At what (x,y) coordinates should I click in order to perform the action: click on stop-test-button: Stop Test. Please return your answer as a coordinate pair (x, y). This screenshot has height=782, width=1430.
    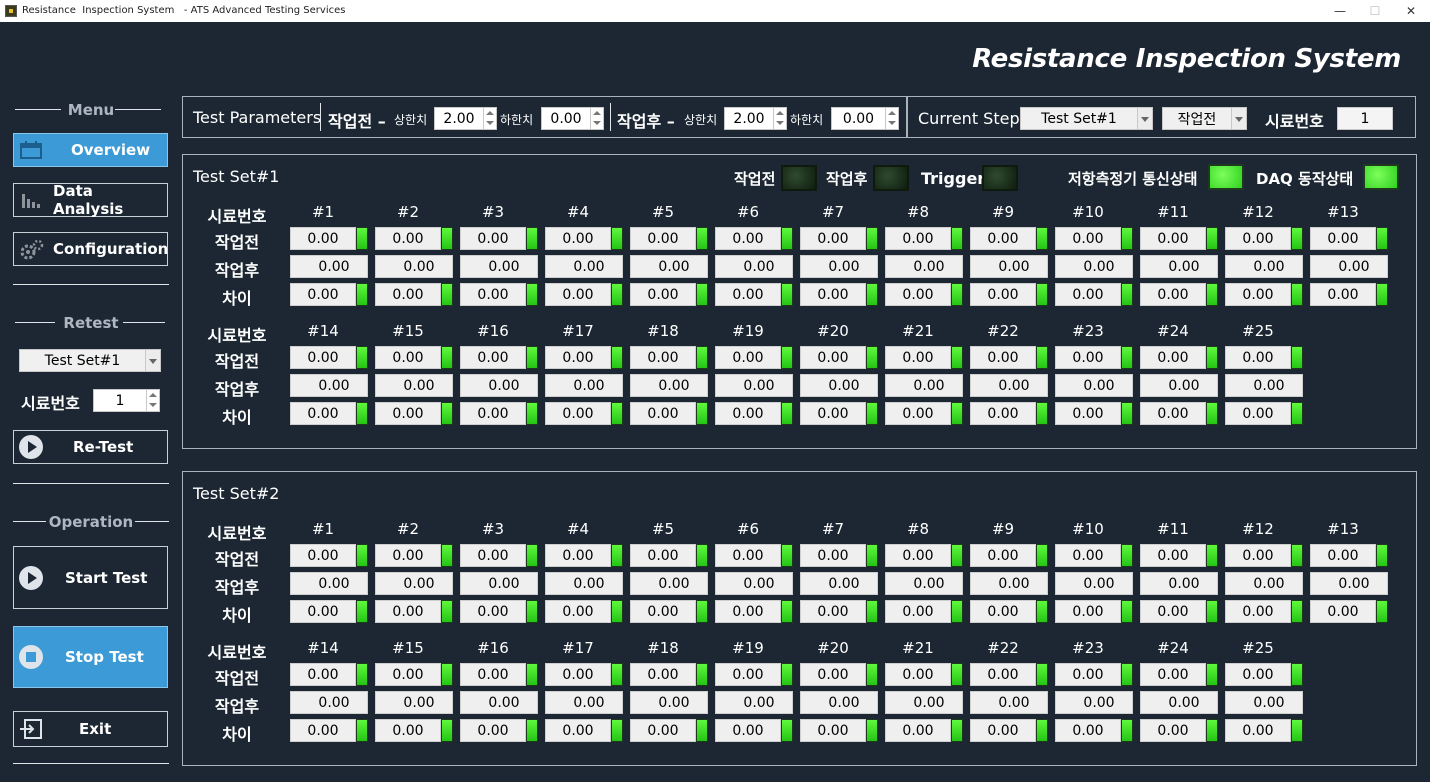
    Looking at the image, I should click on (90, 657).